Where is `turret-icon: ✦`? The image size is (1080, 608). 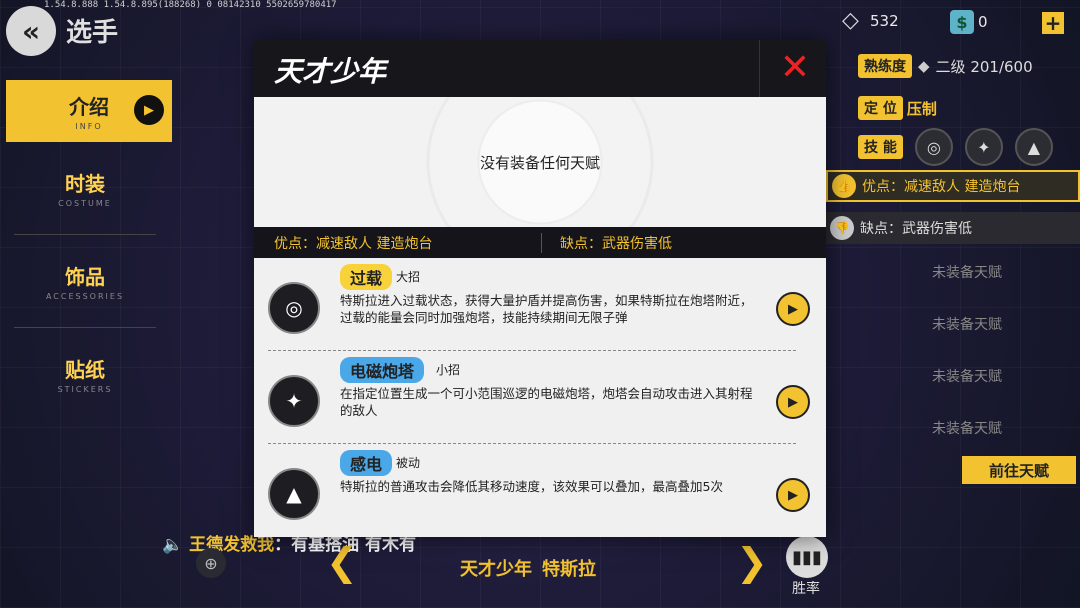 turret-icon: ✦ is located at coordinates (294, 401).